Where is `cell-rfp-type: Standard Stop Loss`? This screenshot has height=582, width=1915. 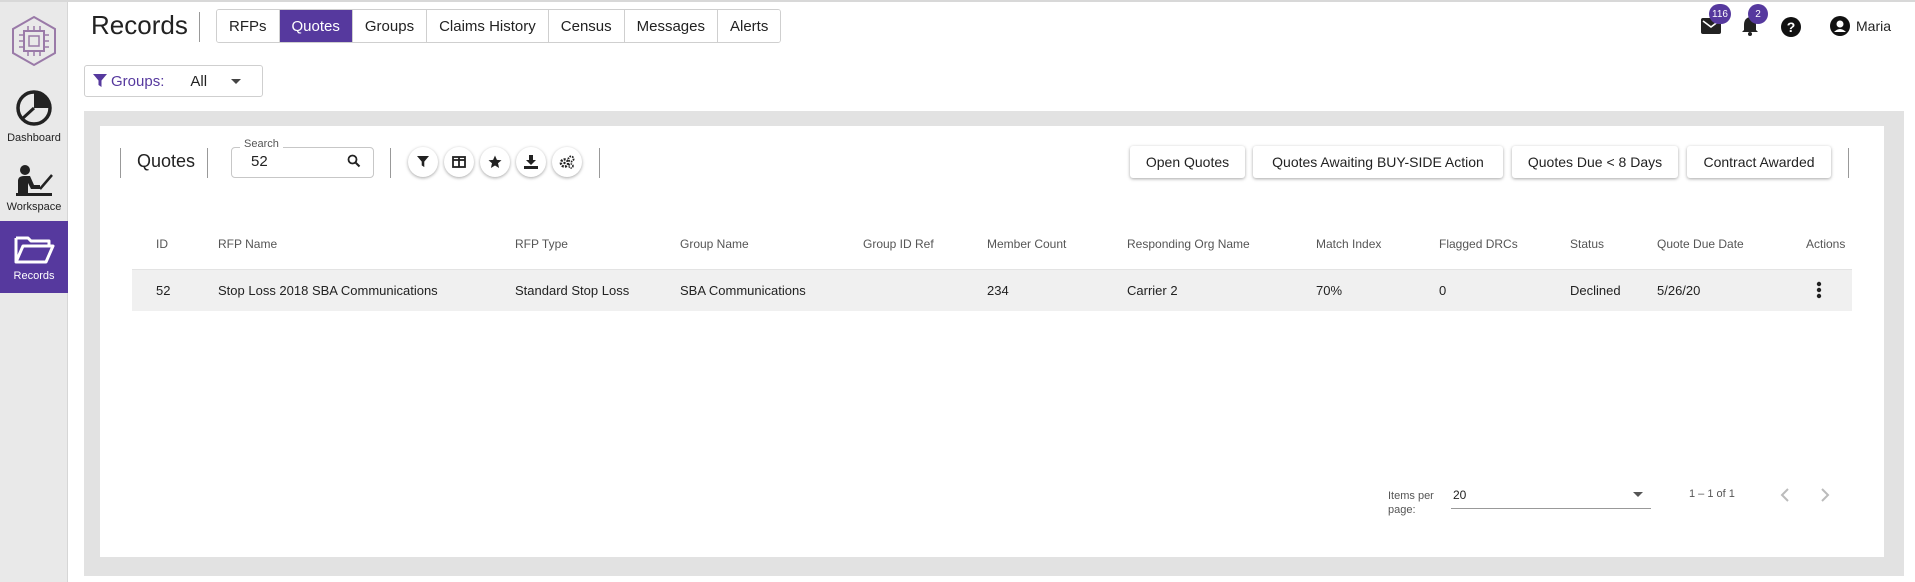
cell-rfp-type: Standard Stop Loss is located at coordinates (572, 290).